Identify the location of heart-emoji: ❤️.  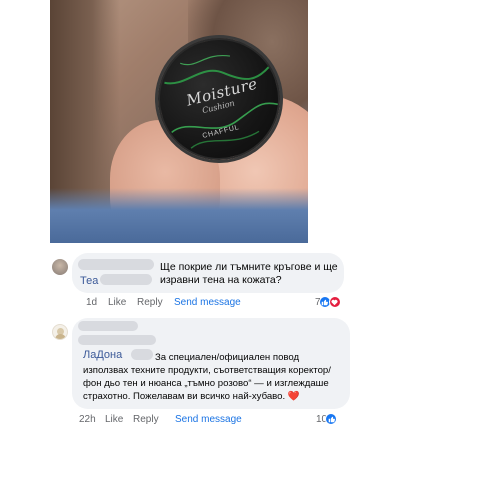
(293, 396).